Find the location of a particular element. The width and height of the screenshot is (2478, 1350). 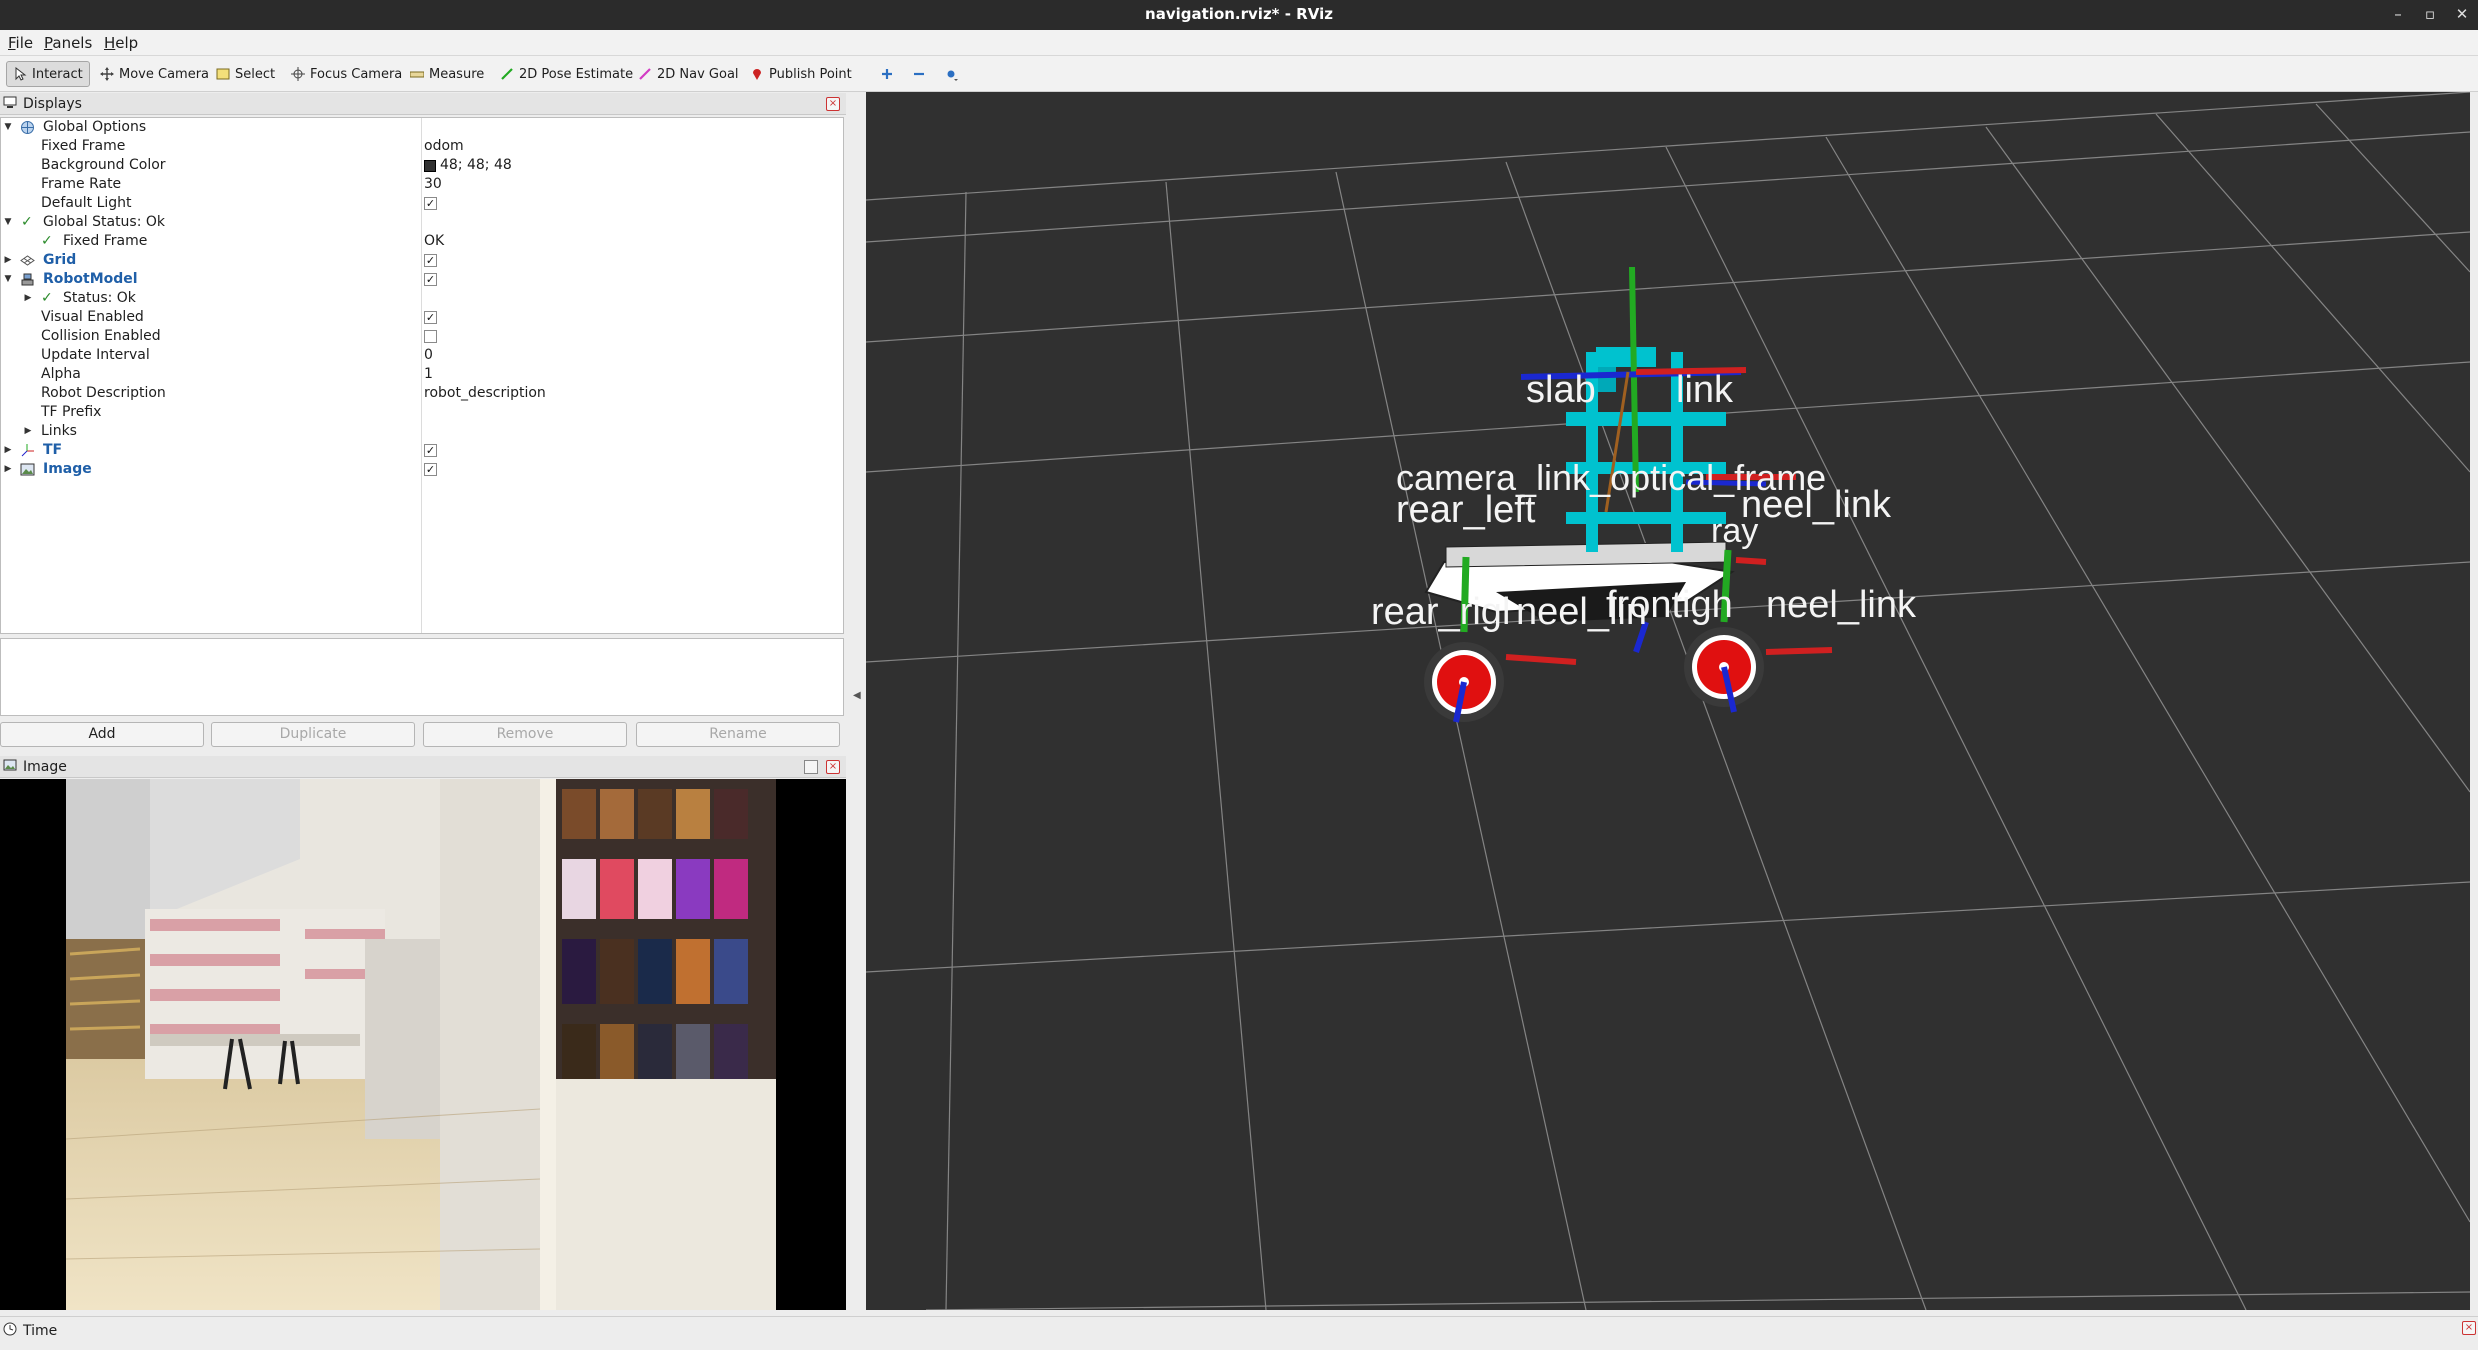

tree-row-robot-description: Robot Description robot_description is located at coordinates (422, 393).